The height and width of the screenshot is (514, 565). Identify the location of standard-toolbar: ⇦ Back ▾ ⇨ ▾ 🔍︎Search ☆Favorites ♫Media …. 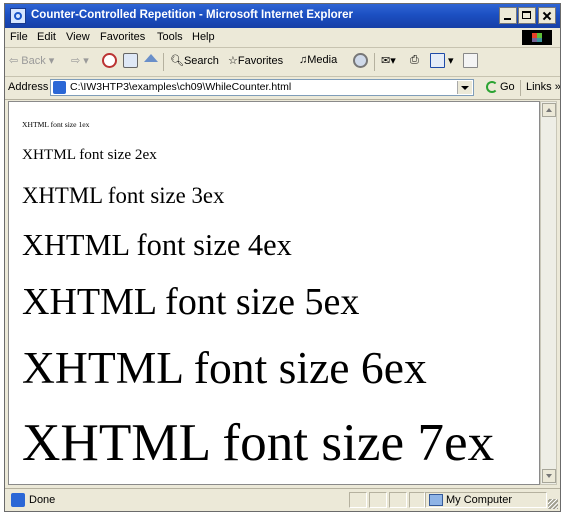
(282, 62).